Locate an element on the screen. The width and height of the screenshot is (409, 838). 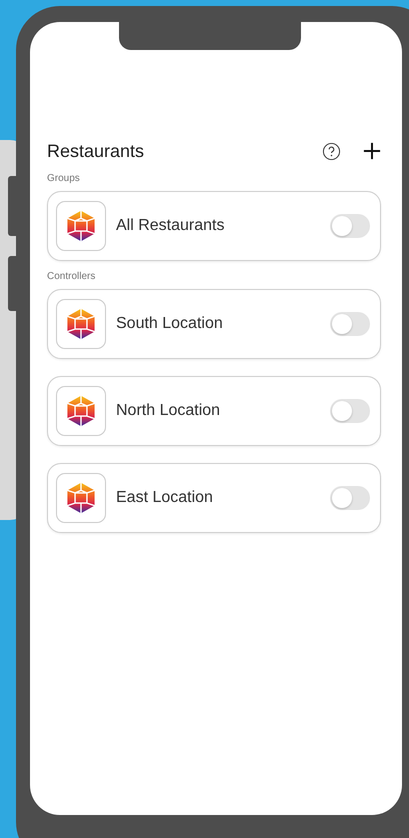
location-card: North Location is located at coordinates (214, 411).